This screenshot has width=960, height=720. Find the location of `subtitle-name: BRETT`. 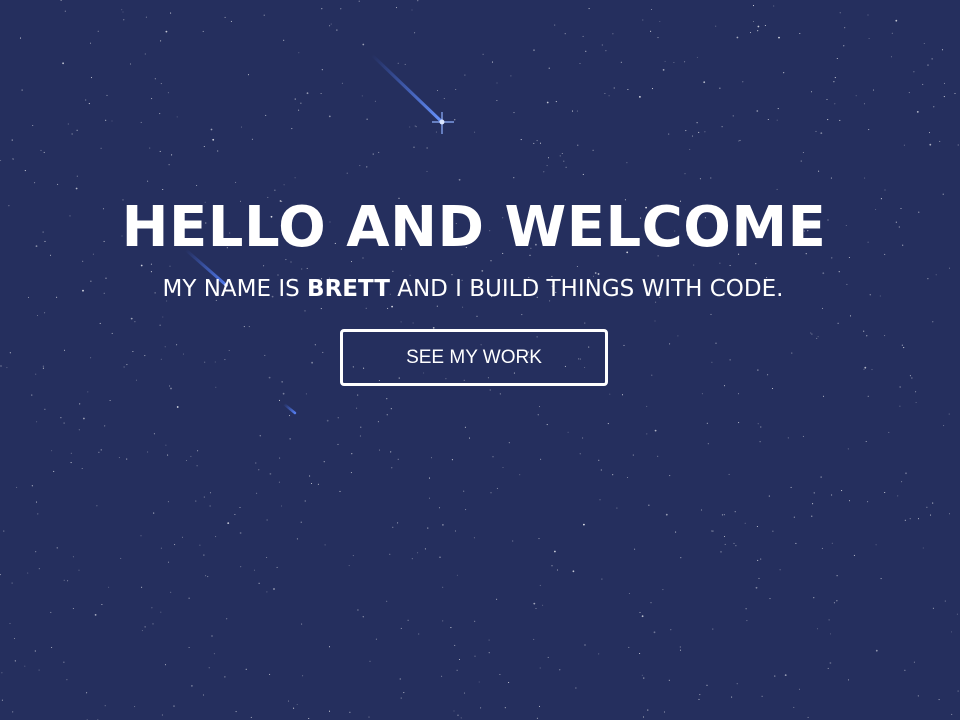

subtitle-name: BRETT is located at coordinates (348, 289).